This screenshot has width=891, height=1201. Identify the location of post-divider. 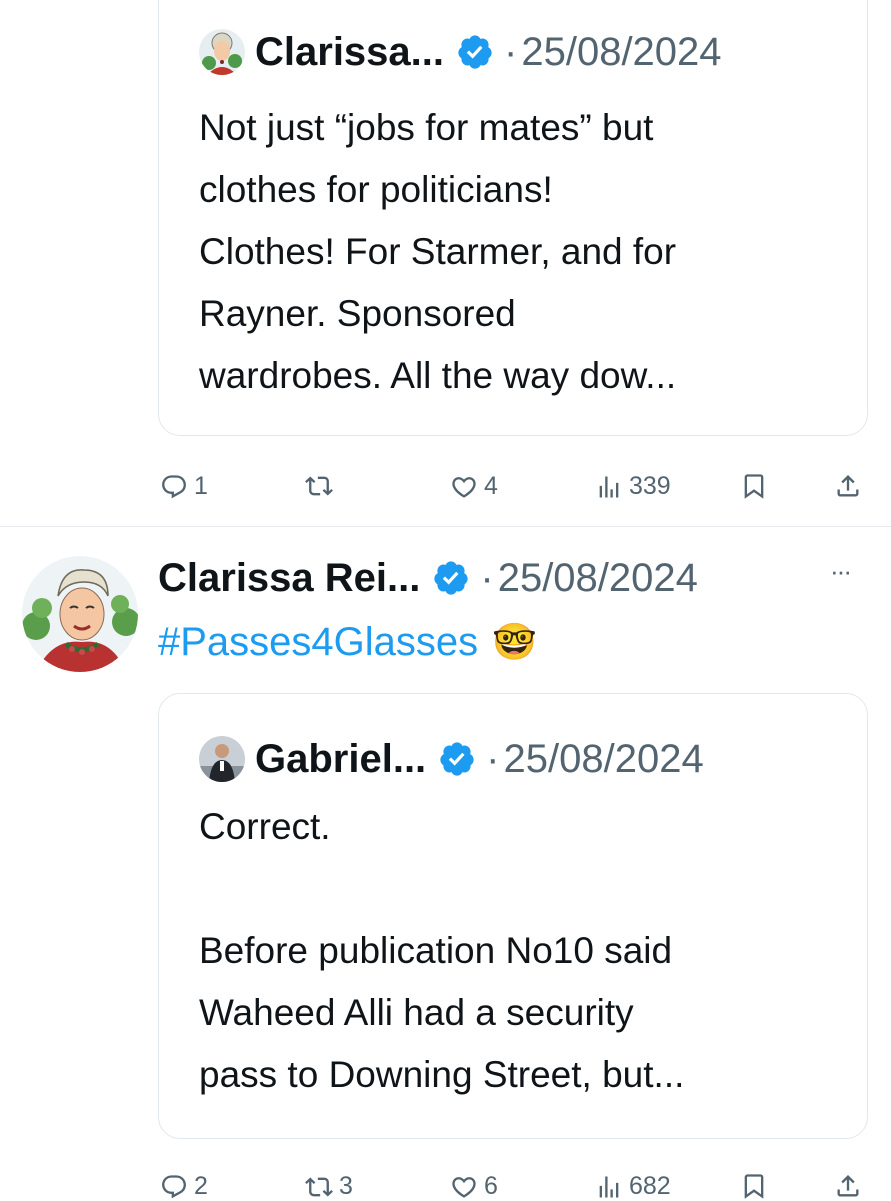
(445, 526).